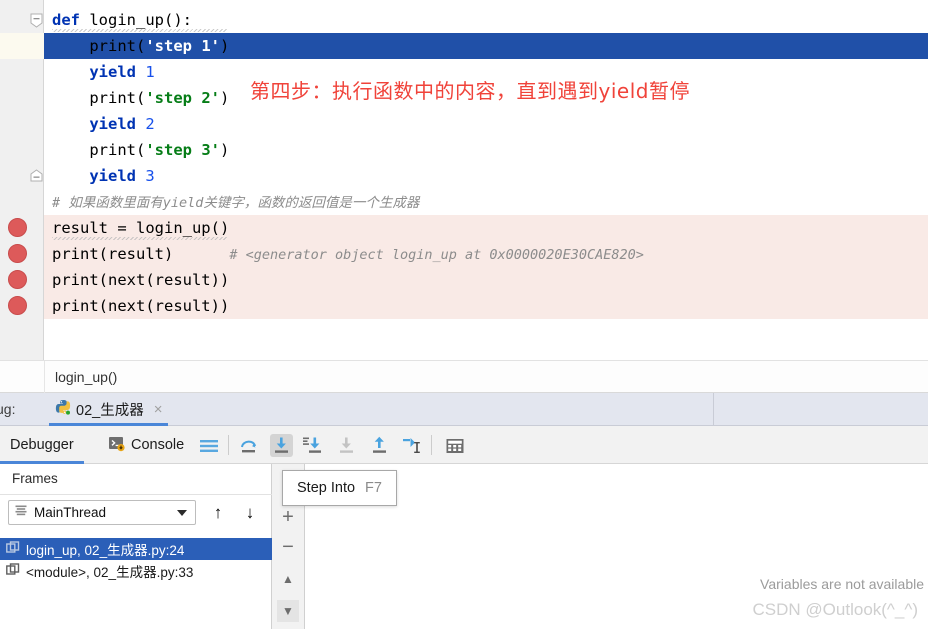 The image size is (928, 629). I want to click on tabbar-empty-region, so click(821, 409).